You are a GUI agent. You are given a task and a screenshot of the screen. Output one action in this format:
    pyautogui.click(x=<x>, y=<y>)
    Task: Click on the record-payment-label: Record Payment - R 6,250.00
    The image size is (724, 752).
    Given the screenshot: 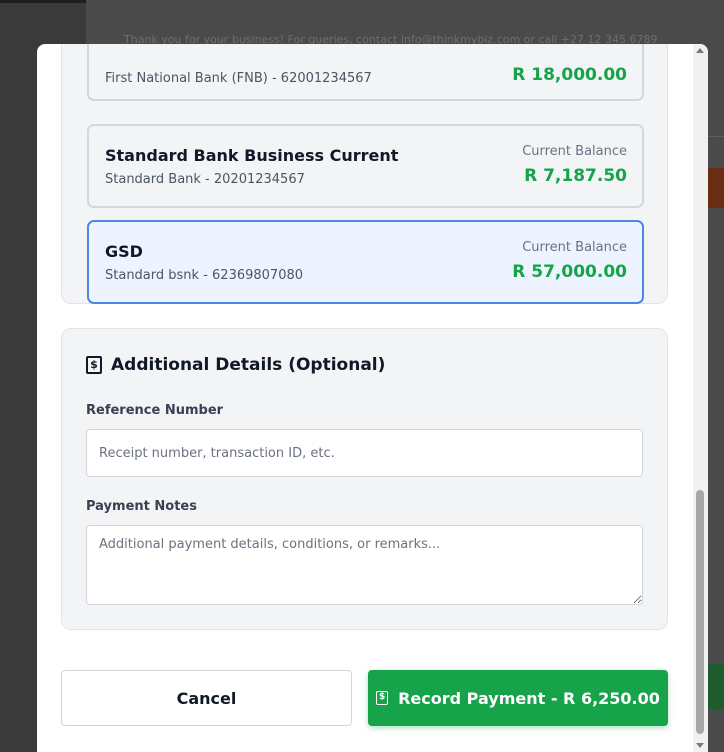 What is the action you would take?
    pyautogui.click(x=529, y=698)
    